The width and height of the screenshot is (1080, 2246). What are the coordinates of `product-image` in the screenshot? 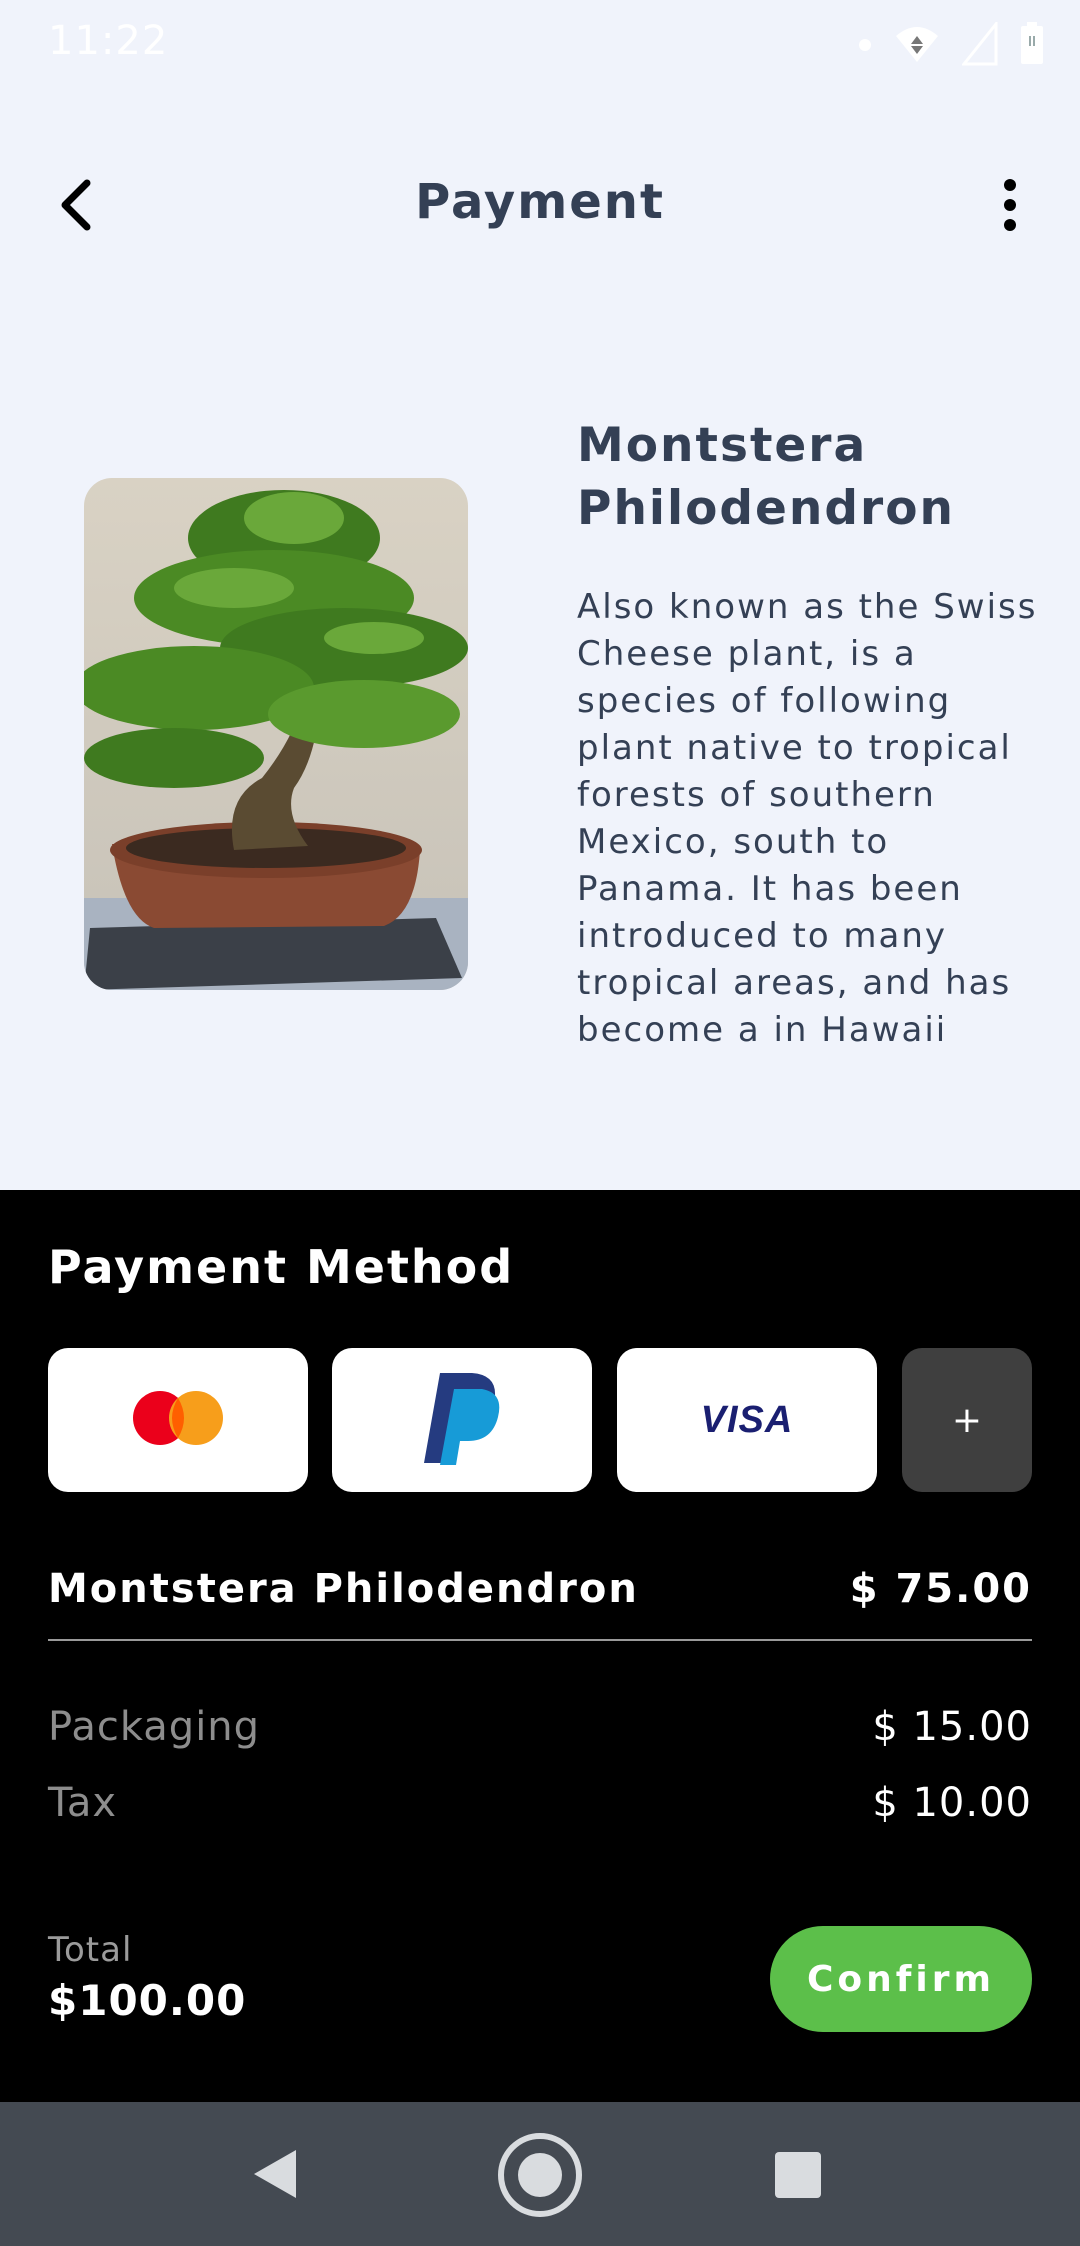 It's located at (276, 734).